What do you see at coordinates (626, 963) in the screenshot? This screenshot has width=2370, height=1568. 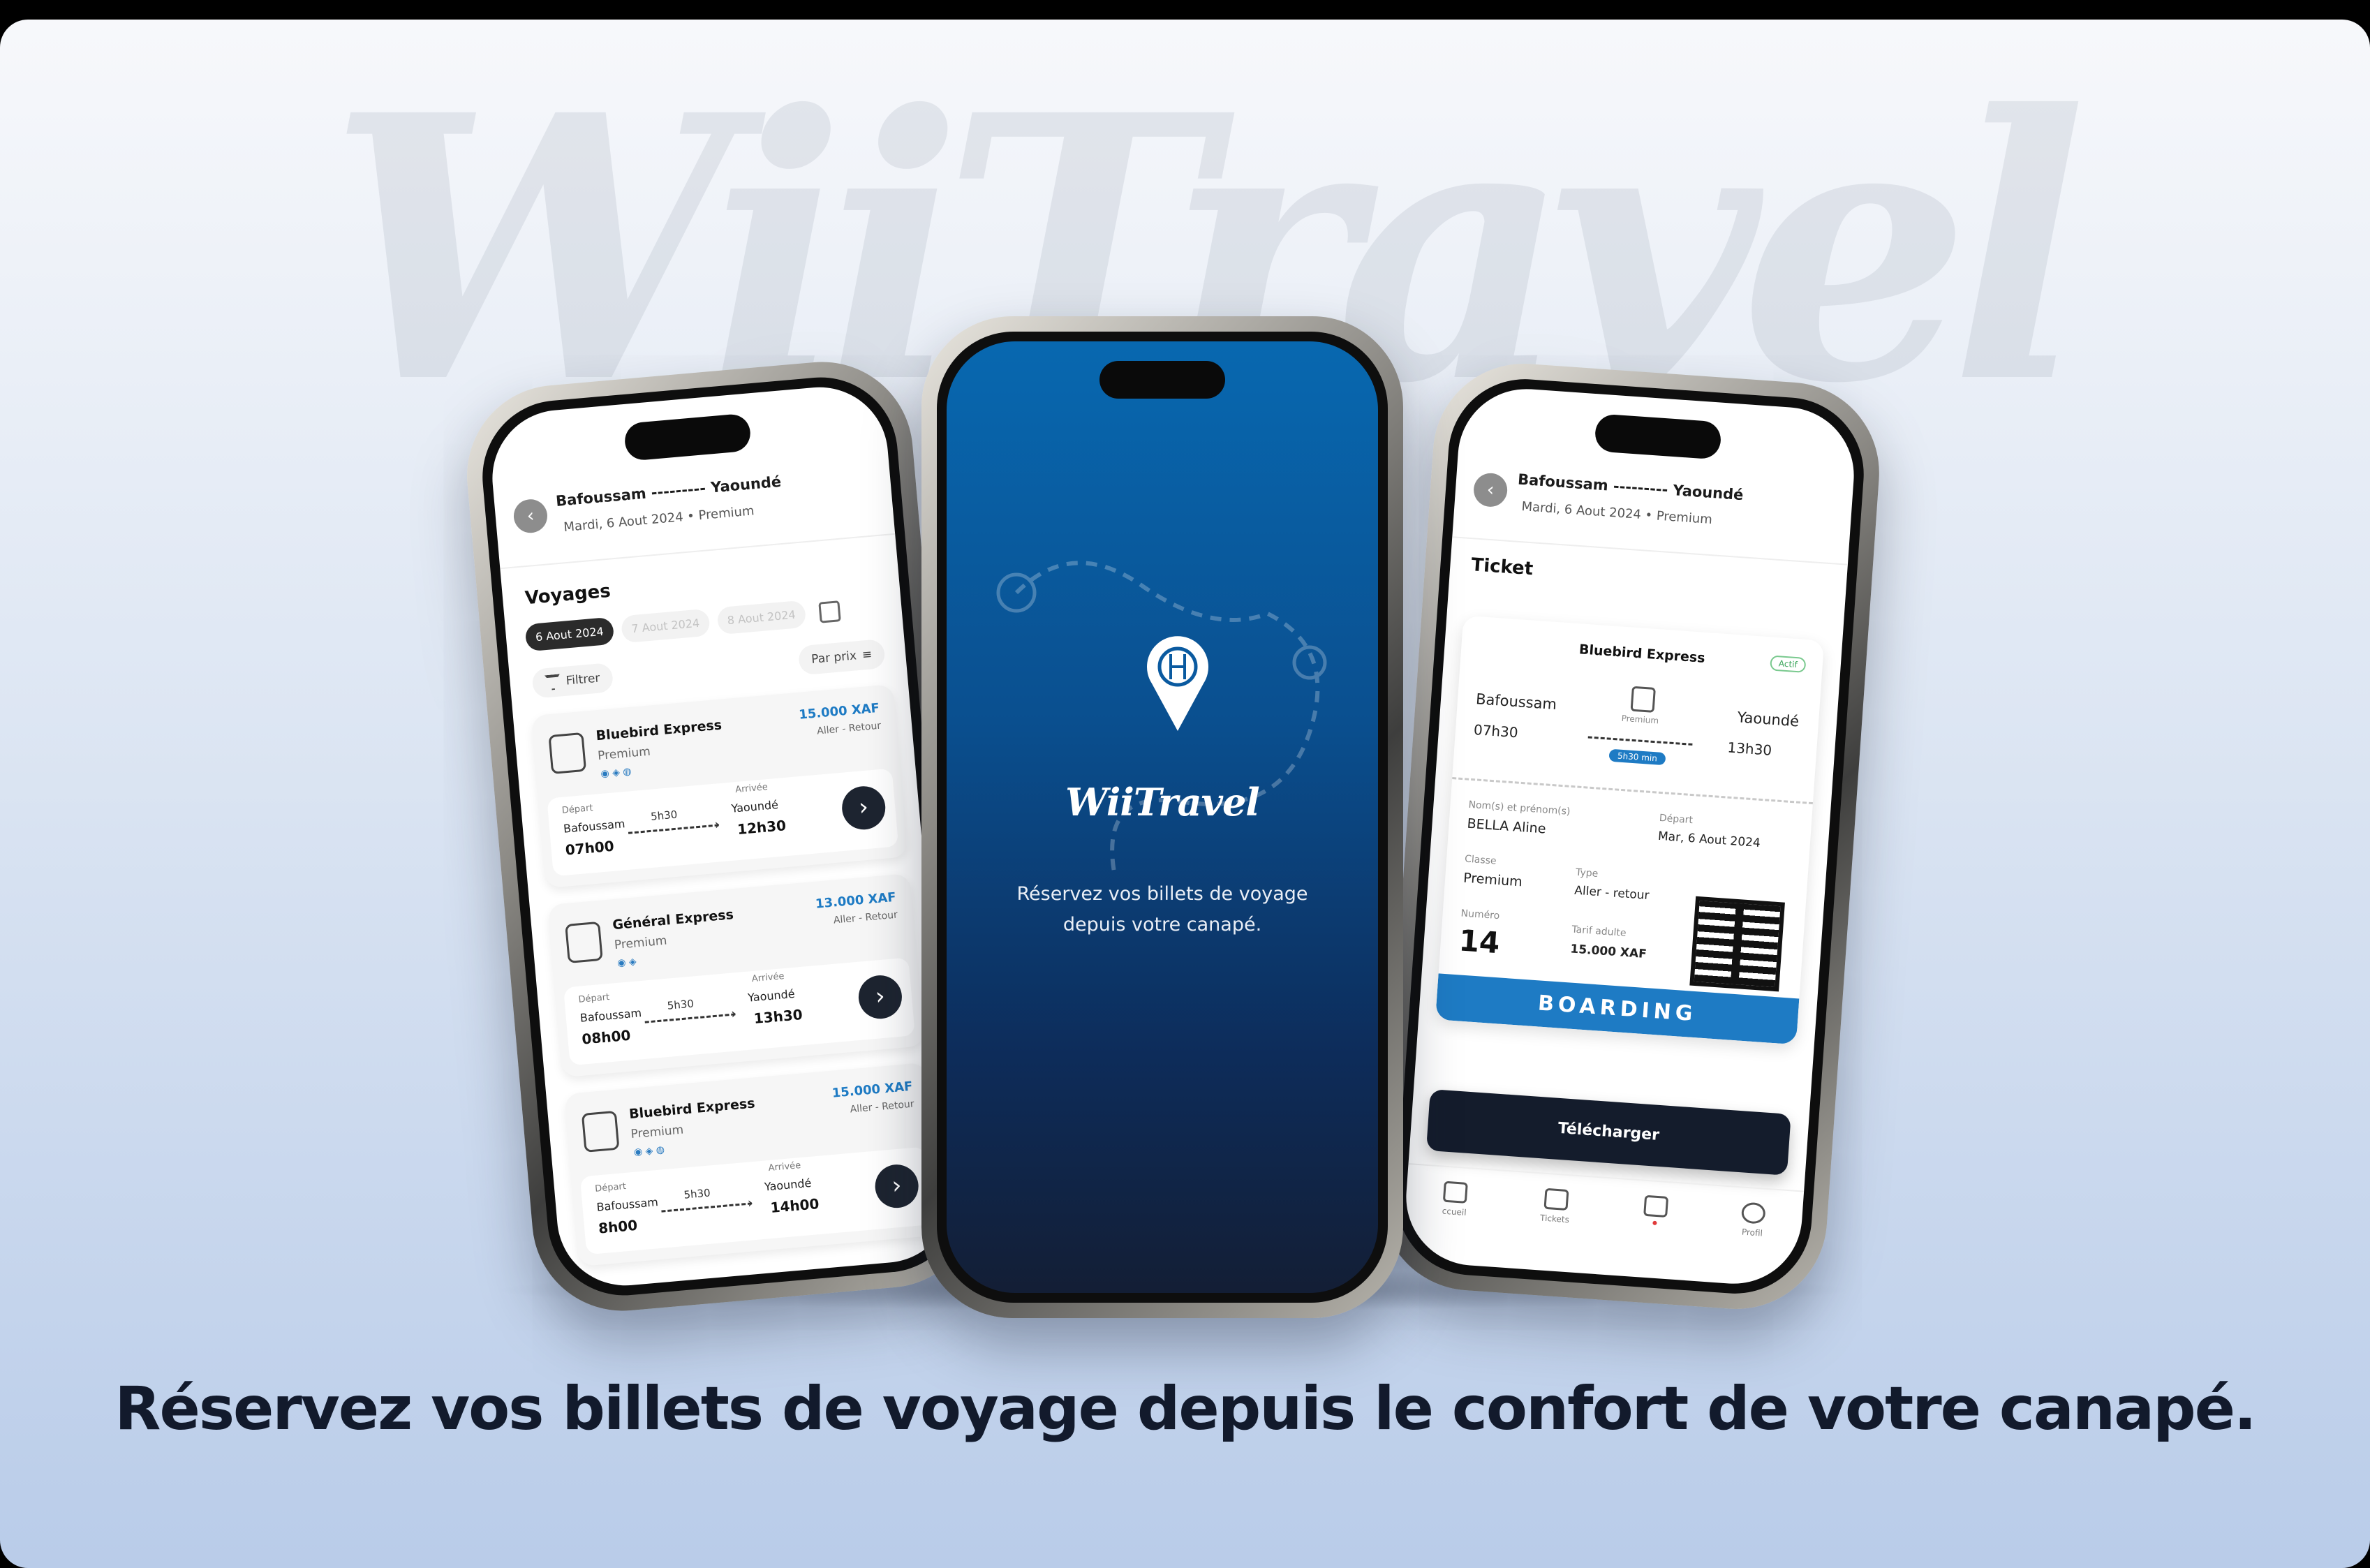 I see `amenities-icons: ◉ ◈` at bounding box center [626, 963].